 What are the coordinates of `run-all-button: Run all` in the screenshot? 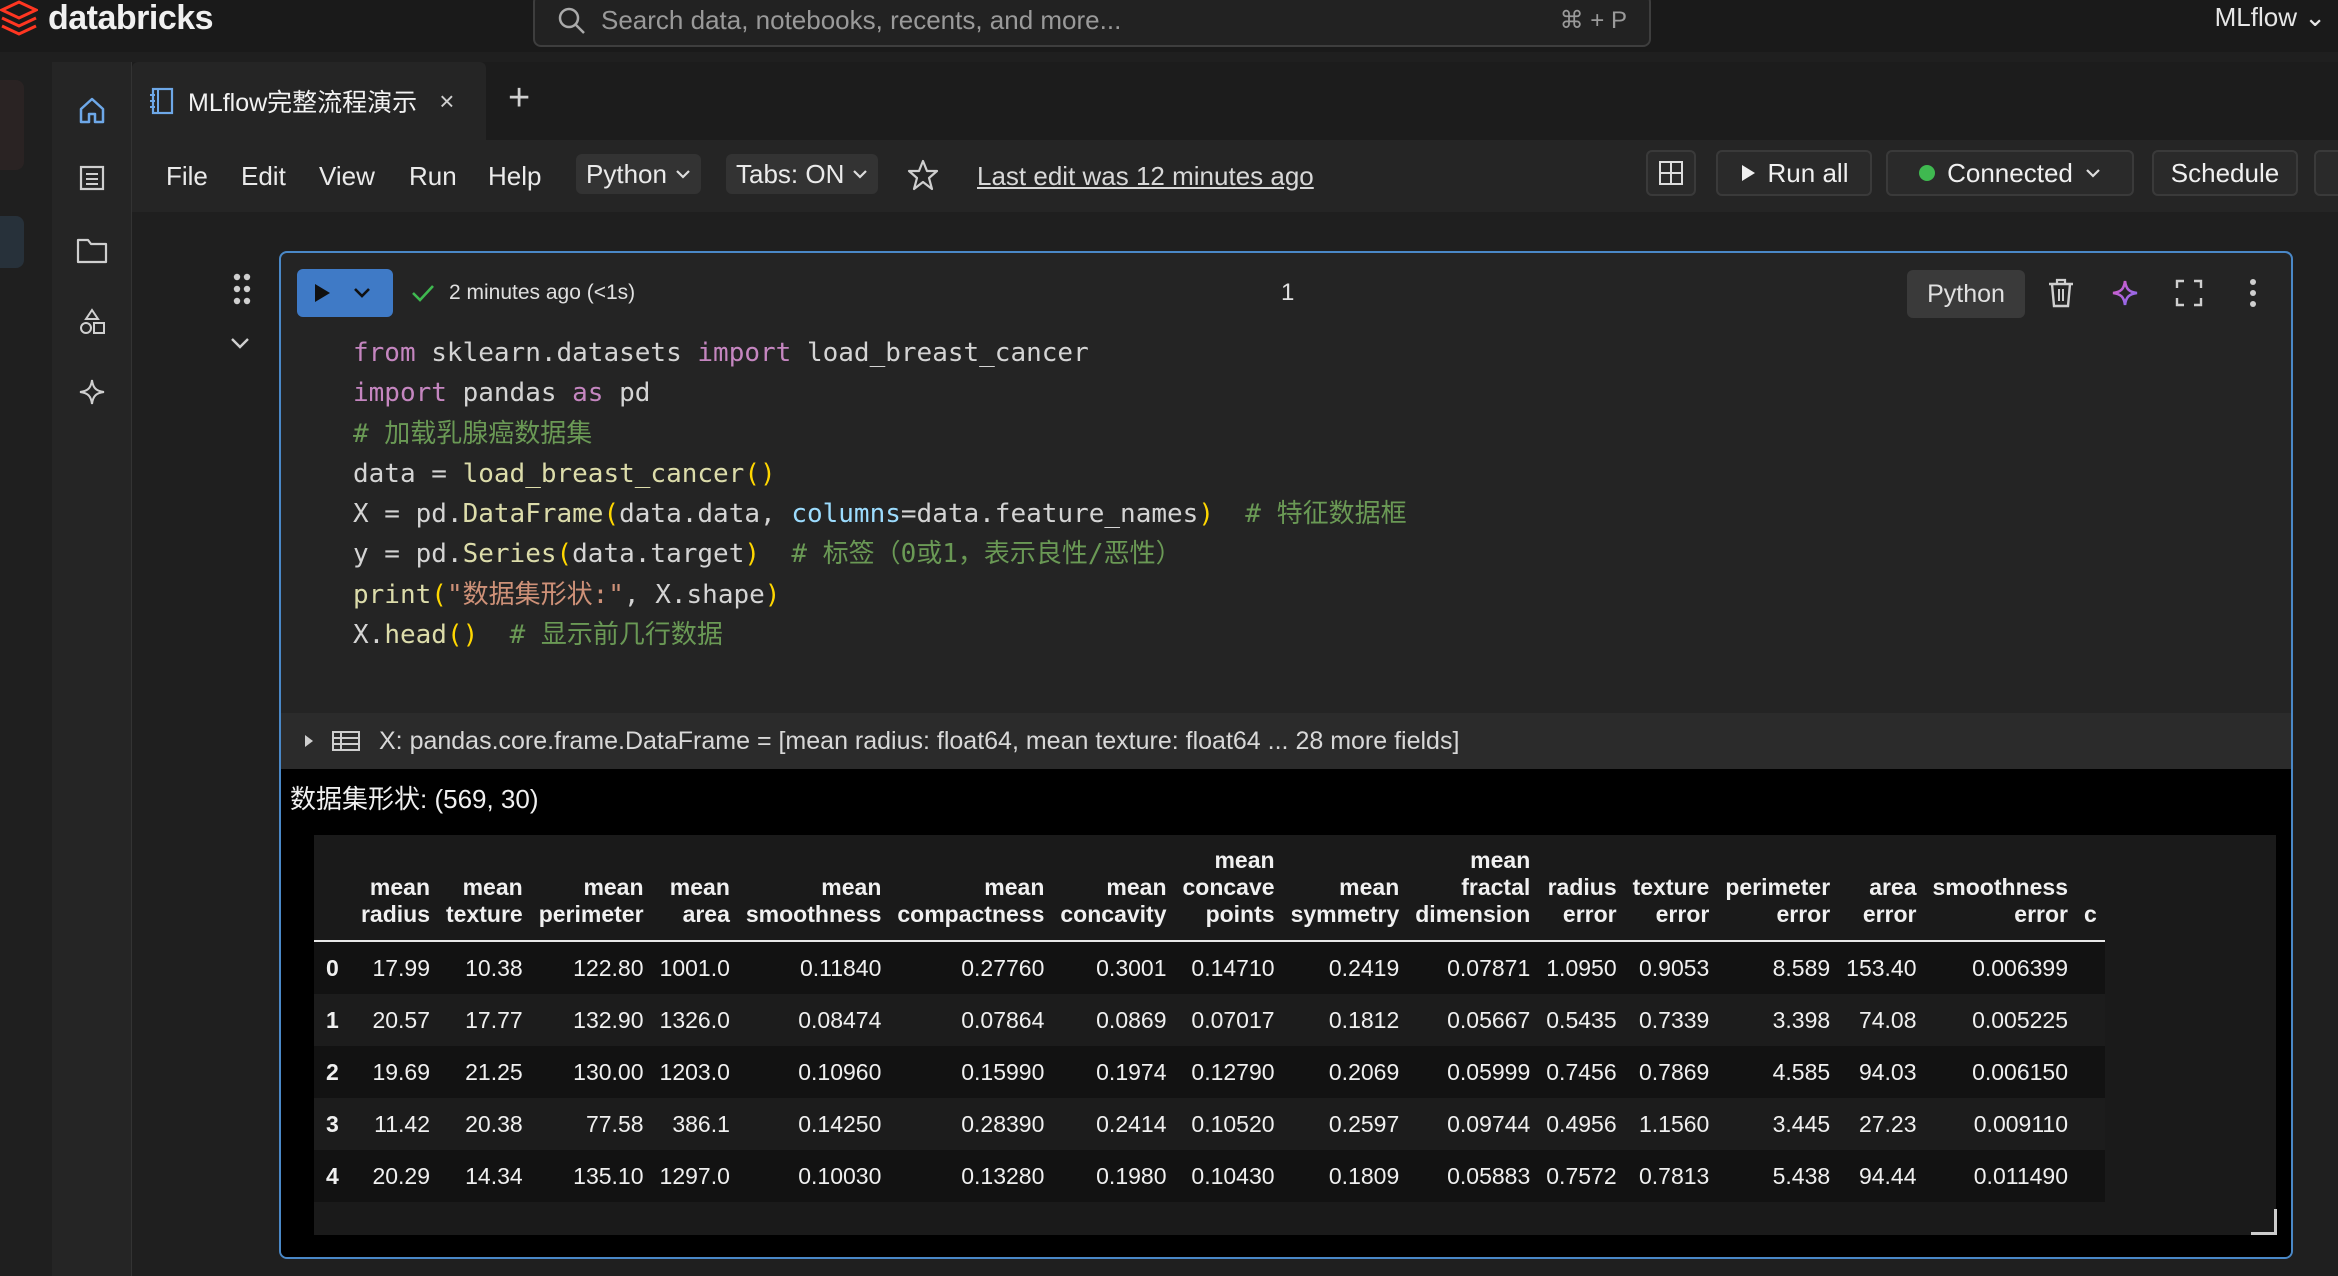 It's located at (1794, 173).